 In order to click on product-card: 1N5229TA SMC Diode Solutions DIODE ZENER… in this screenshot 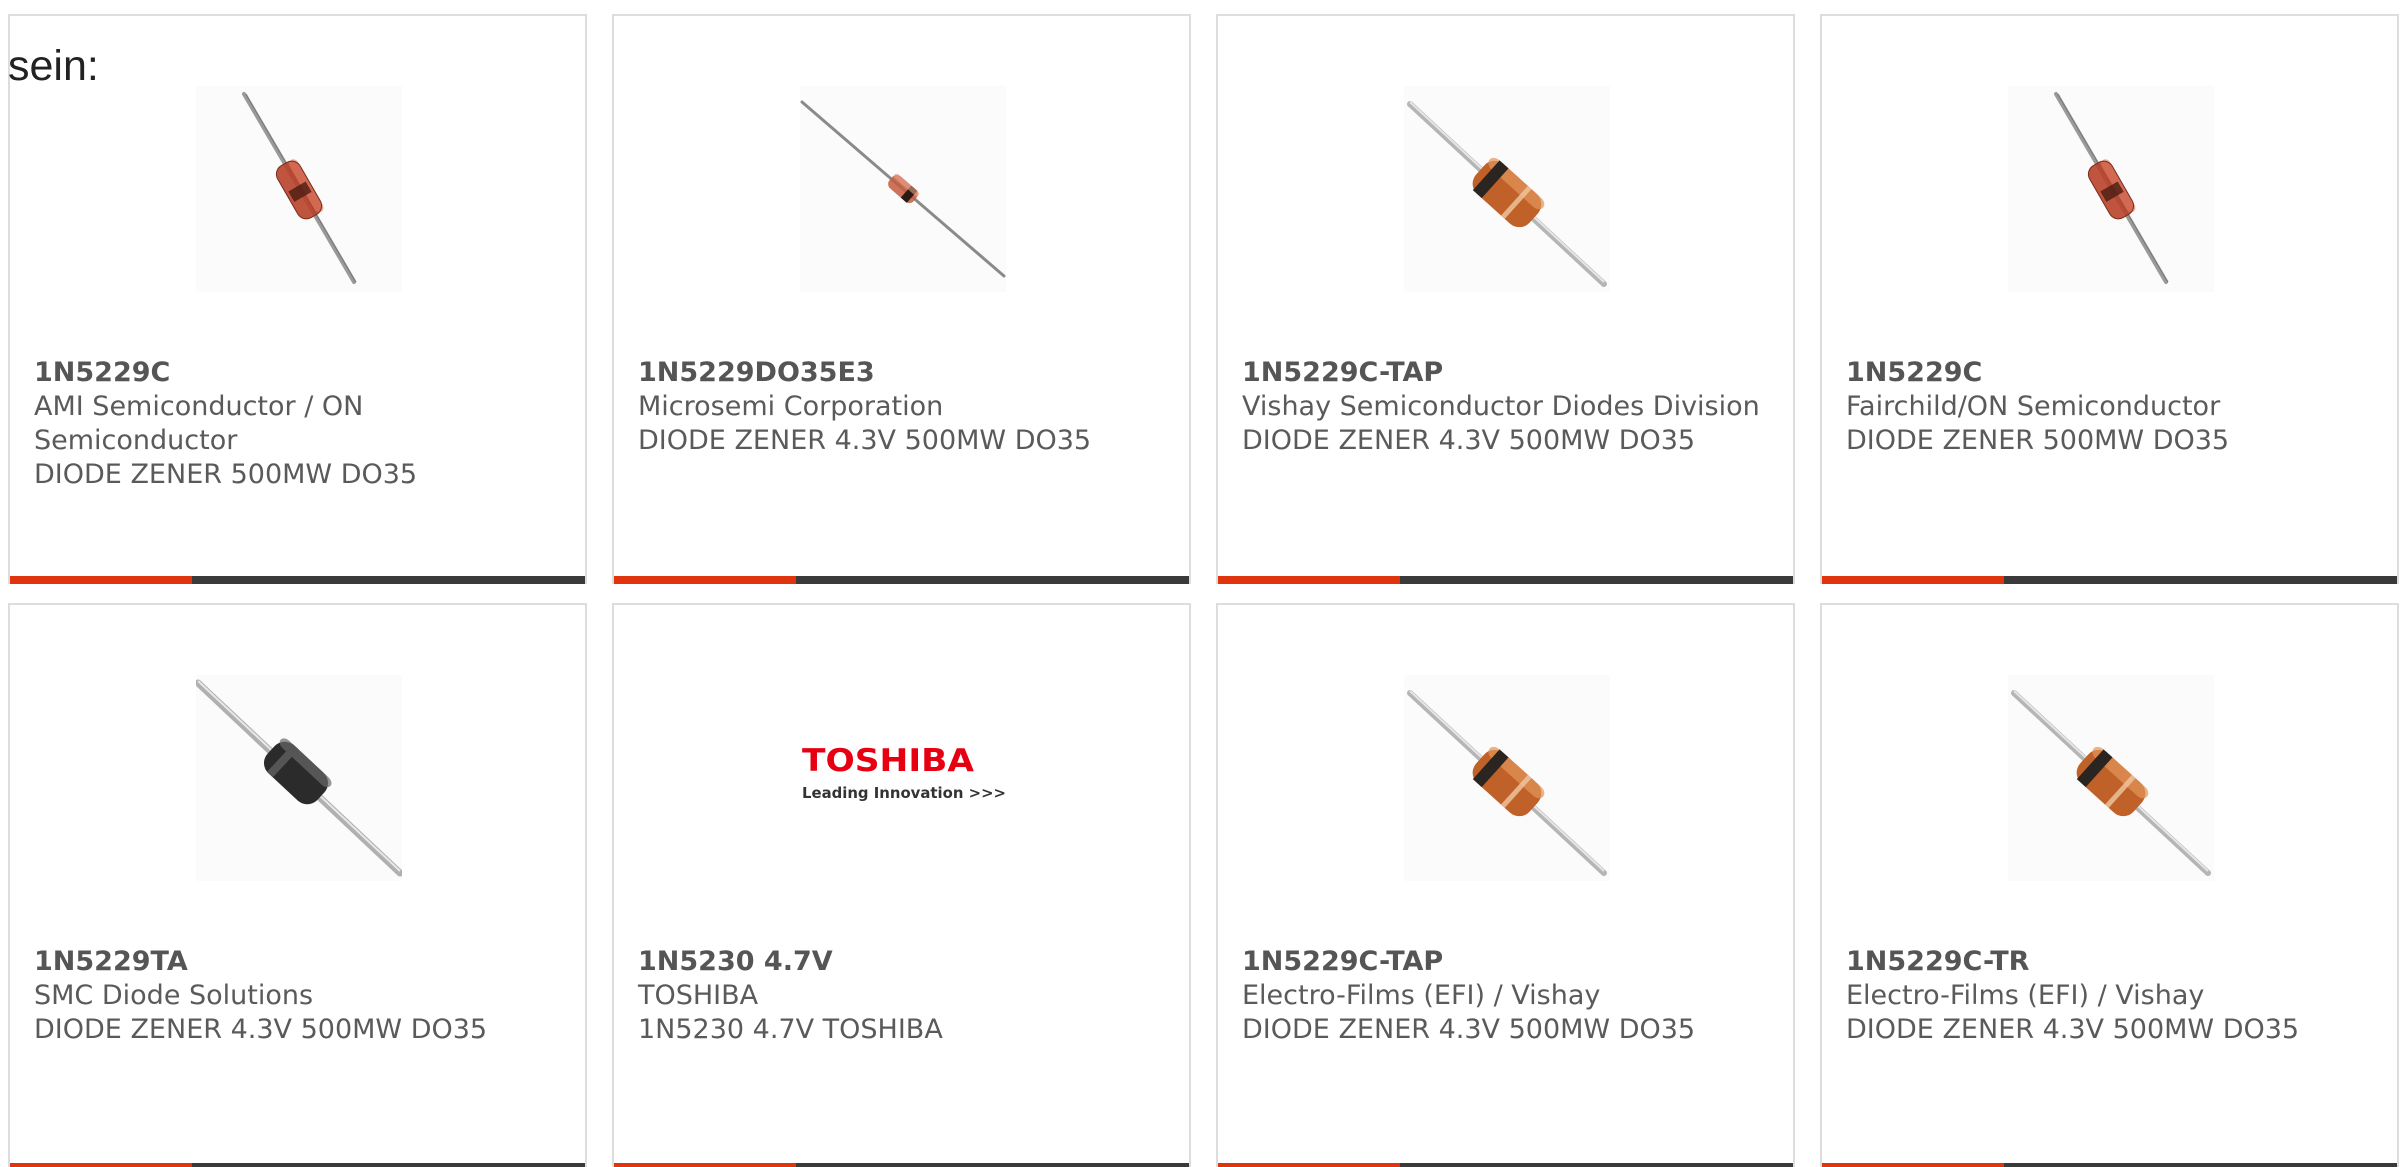, I will do `click(297, 885)`.